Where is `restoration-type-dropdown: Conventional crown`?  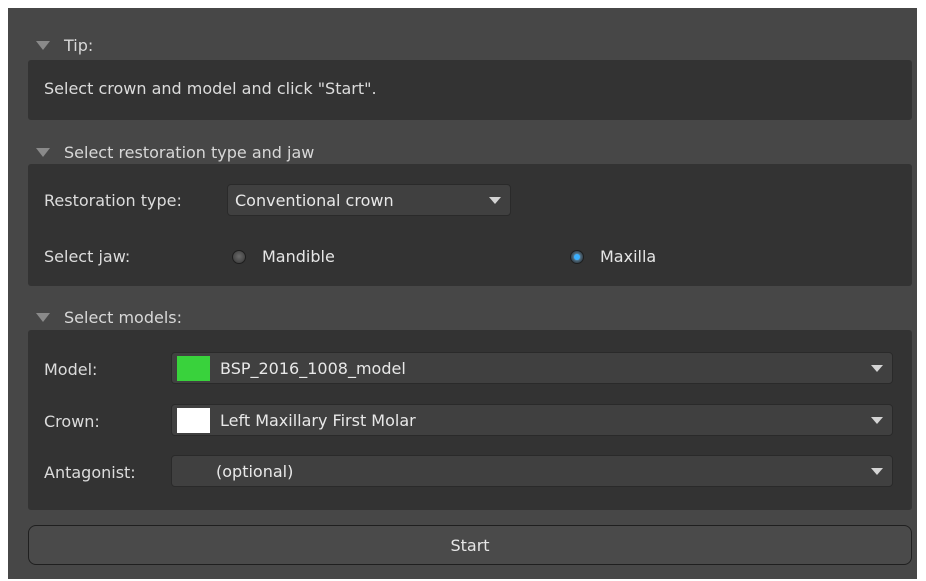
restoration-type-dropdown: Conventional crown is located at coordinates (369, 200).